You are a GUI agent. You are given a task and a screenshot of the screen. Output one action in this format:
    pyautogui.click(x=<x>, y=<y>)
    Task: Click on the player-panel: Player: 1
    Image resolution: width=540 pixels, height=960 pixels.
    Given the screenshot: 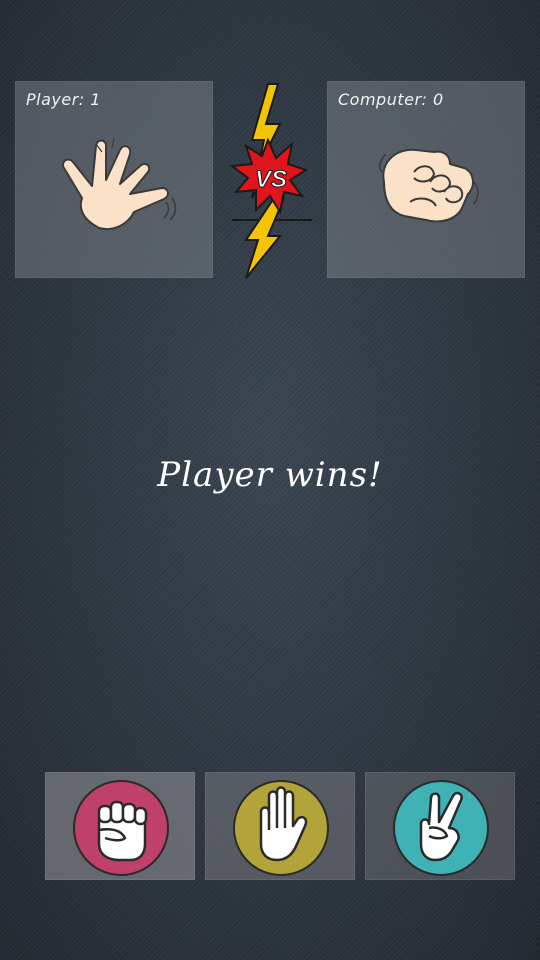 What is the action you would take?
    pyautogui.click(x=114, y=179)
    